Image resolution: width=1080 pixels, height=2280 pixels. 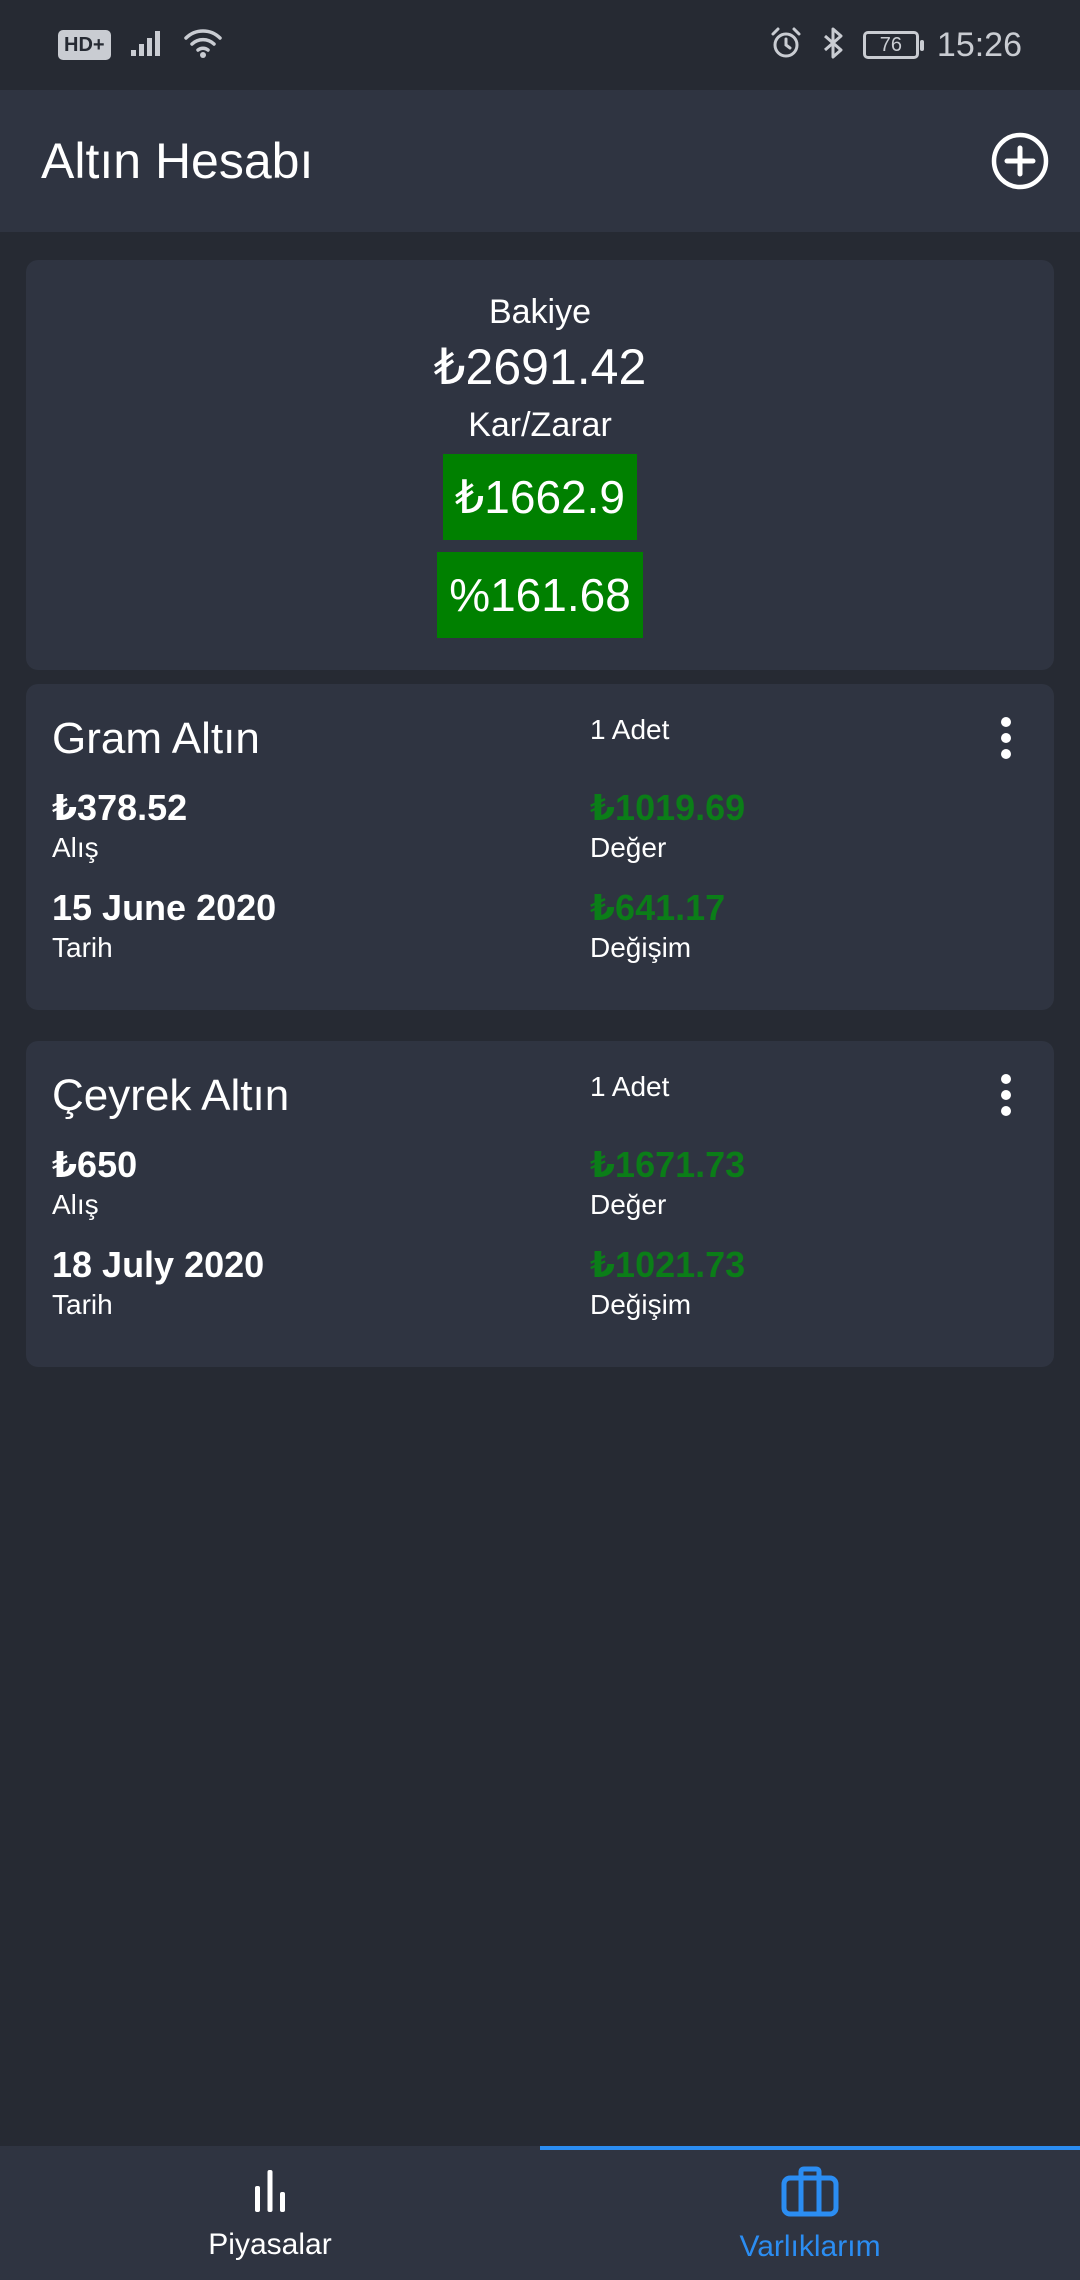 I want to click on date-value: 15 June 2020, so click(x=164, y=907).